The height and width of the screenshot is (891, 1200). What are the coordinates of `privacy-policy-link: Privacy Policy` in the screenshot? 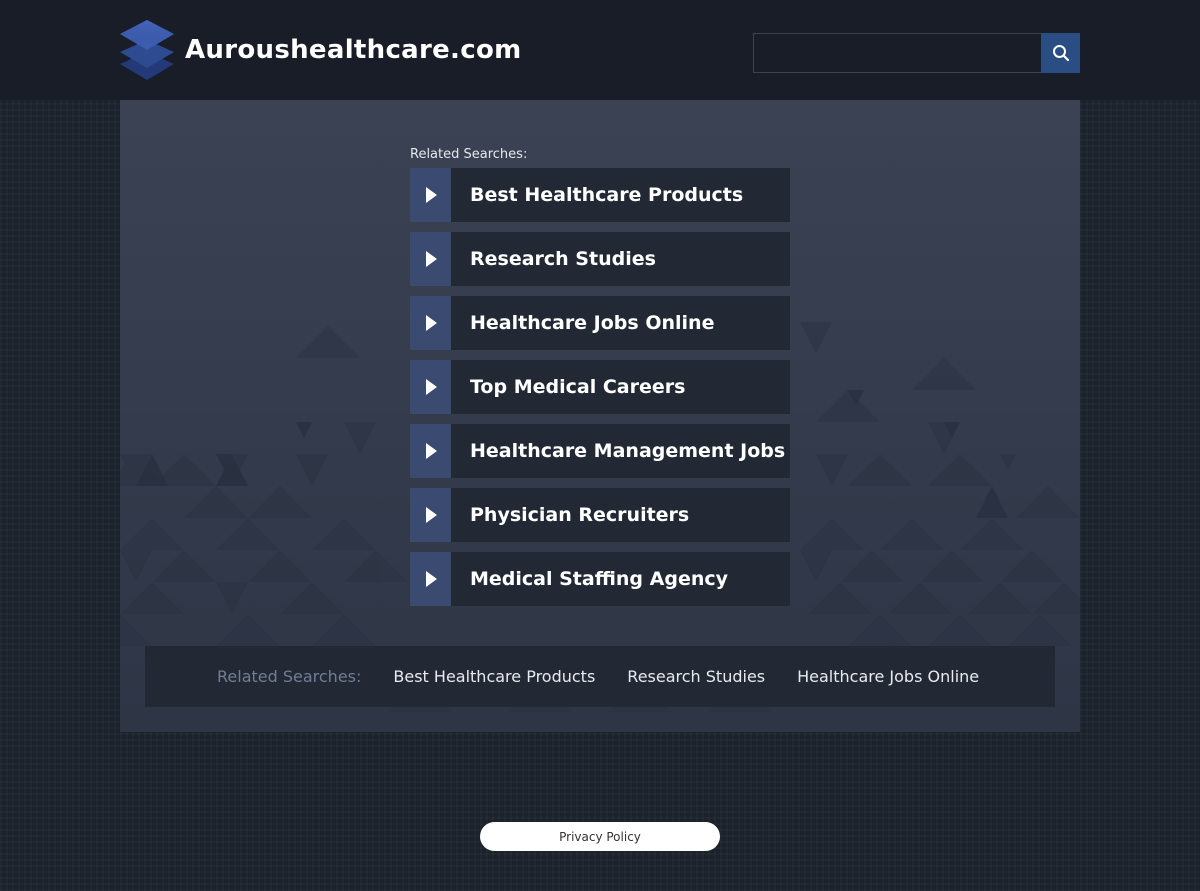 It's located at (600, 836).